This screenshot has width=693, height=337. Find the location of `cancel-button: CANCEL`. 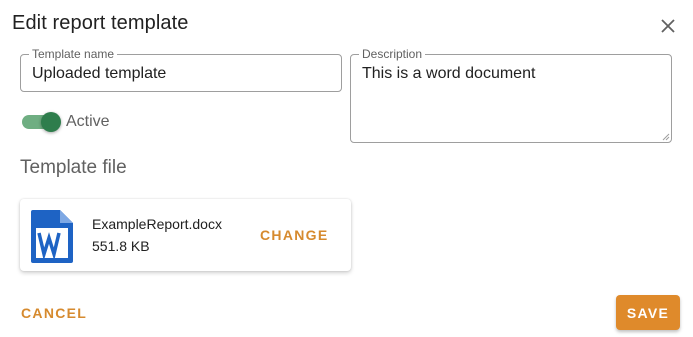

cancel-button: CANCEL is located at coordinates (54, 313).